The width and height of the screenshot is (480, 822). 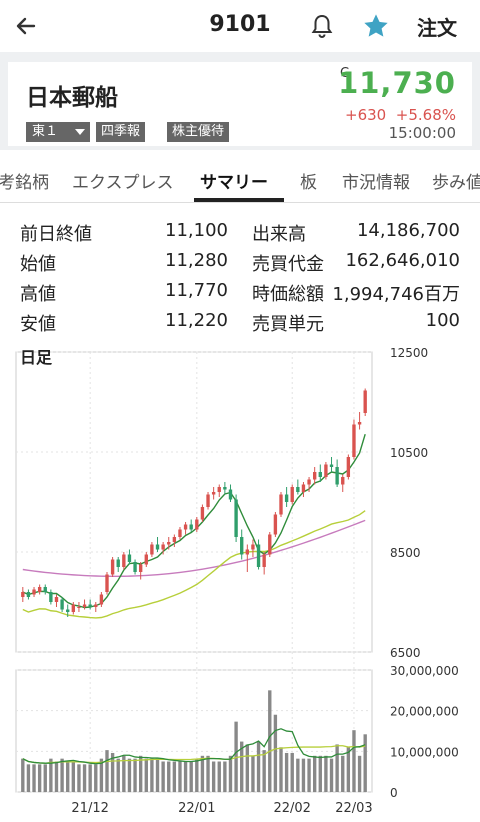 What do you see at coordinates (36, 357) in the screenshot?
I see `chart-title: 日足` at bounding box center [36, 357].